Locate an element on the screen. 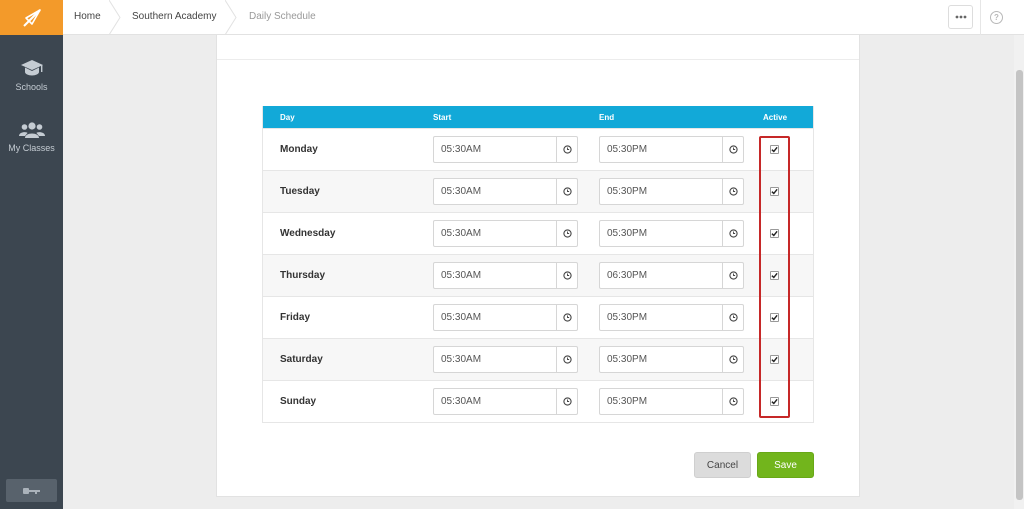 The width and height of the screenshot is (1024, 509). column-header-end: End is located at coordinates (607, 117).